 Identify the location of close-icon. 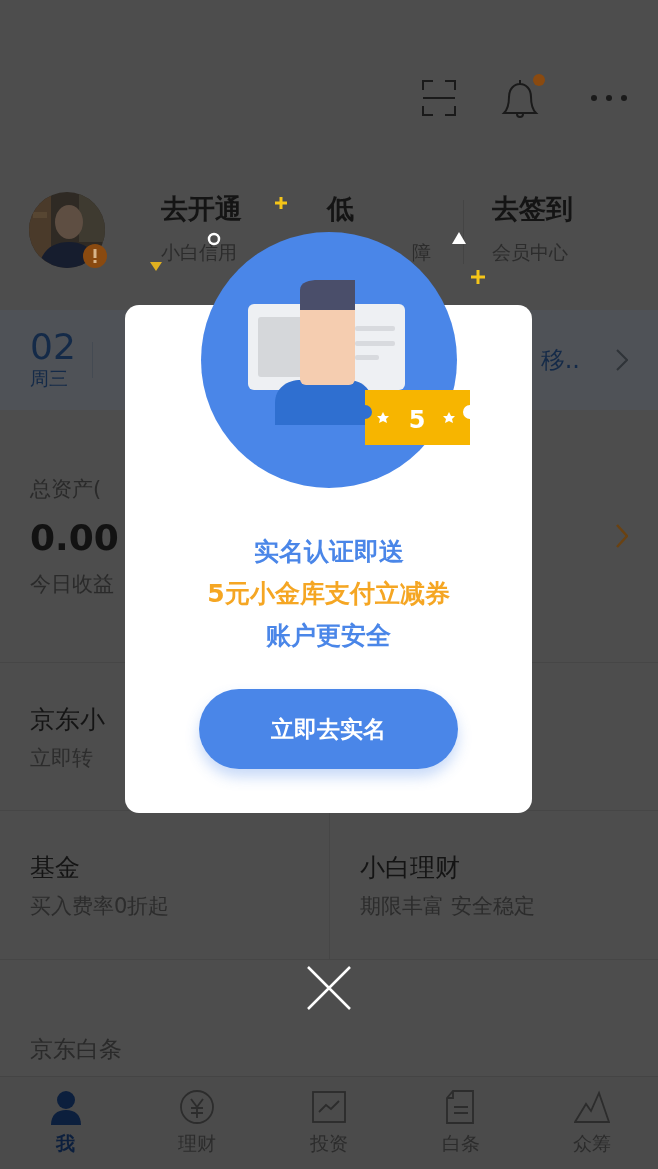
(329, 988).